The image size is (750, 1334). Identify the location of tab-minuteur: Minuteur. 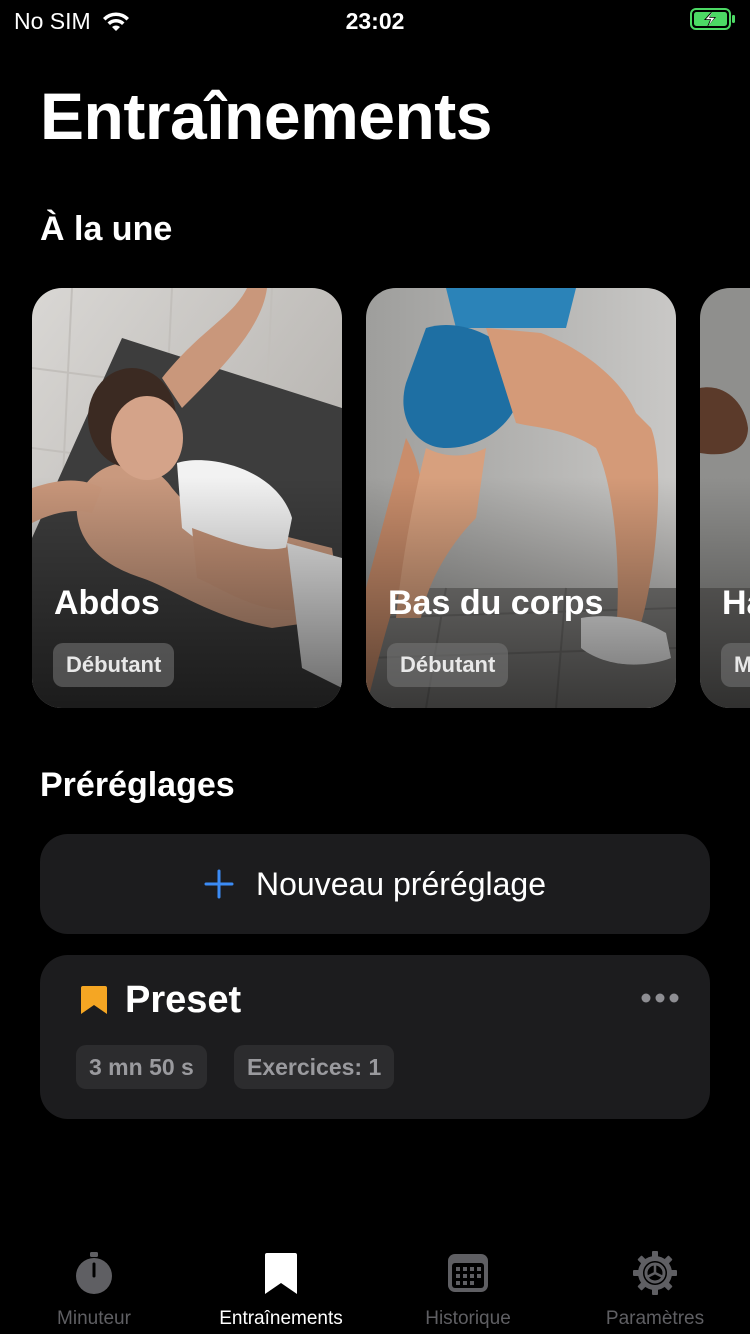
(94, 1284).